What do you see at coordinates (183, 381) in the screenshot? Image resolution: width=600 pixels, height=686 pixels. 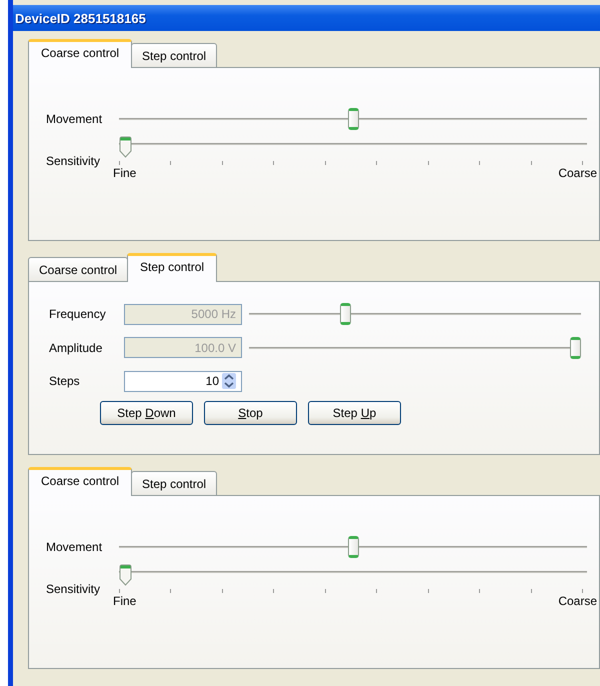 I see `spin-field: 10` at bounding box center [183, 381].